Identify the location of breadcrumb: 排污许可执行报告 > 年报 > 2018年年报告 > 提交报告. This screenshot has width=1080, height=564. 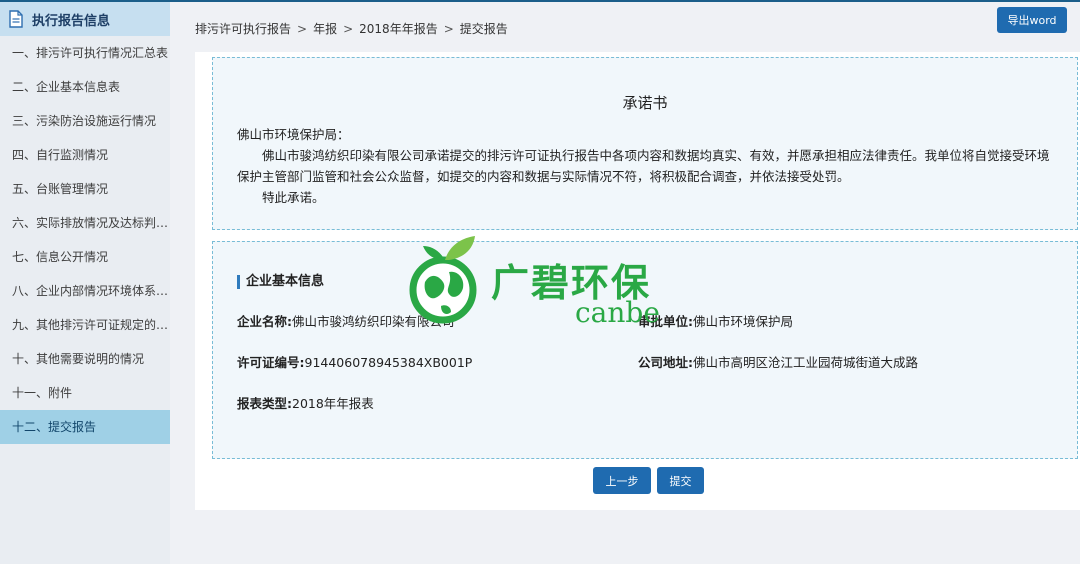
(351, 28).